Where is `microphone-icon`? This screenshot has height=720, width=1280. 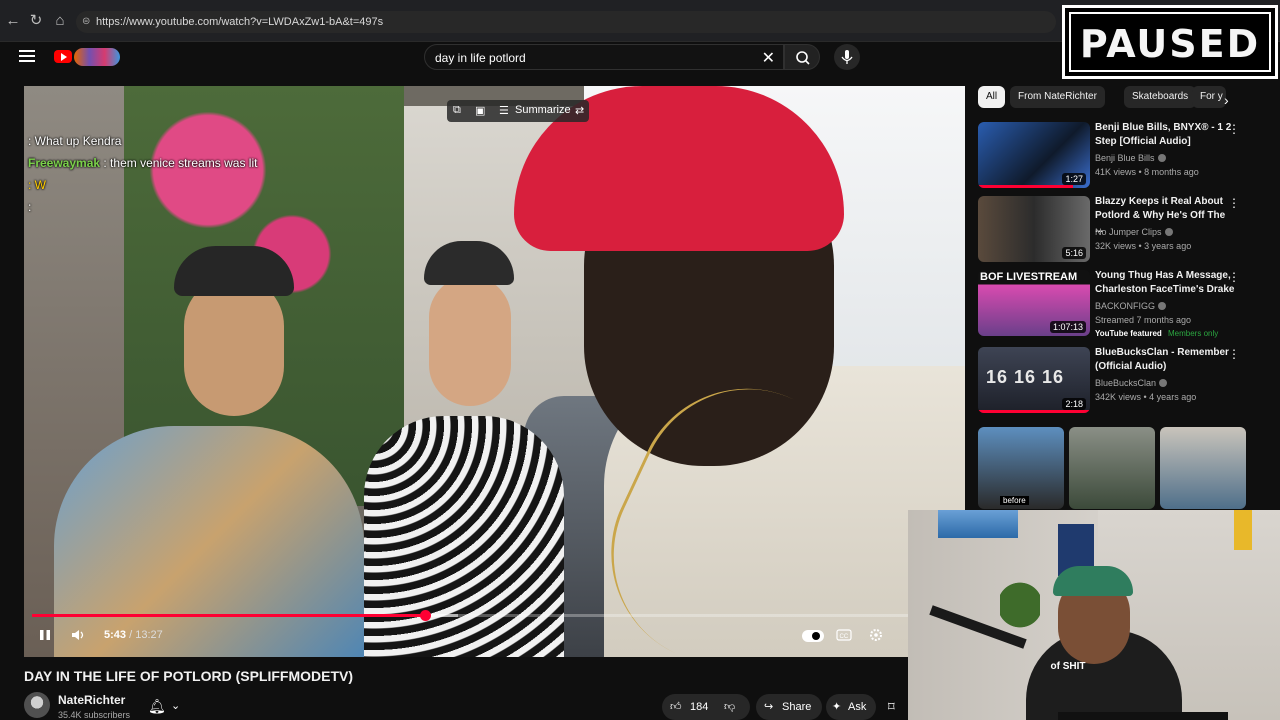 microphone-icon is located at coordinates (847, 57).